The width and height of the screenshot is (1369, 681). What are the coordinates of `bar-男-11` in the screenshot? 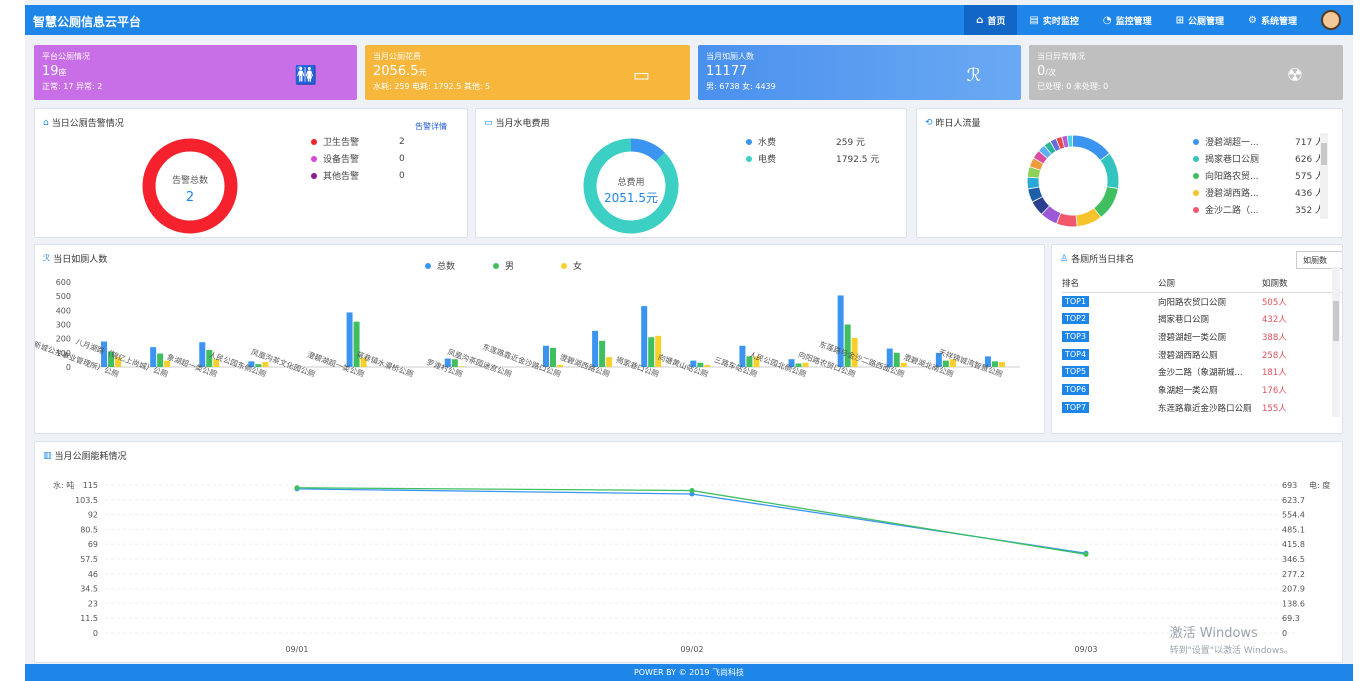 It's located at (651, 352).